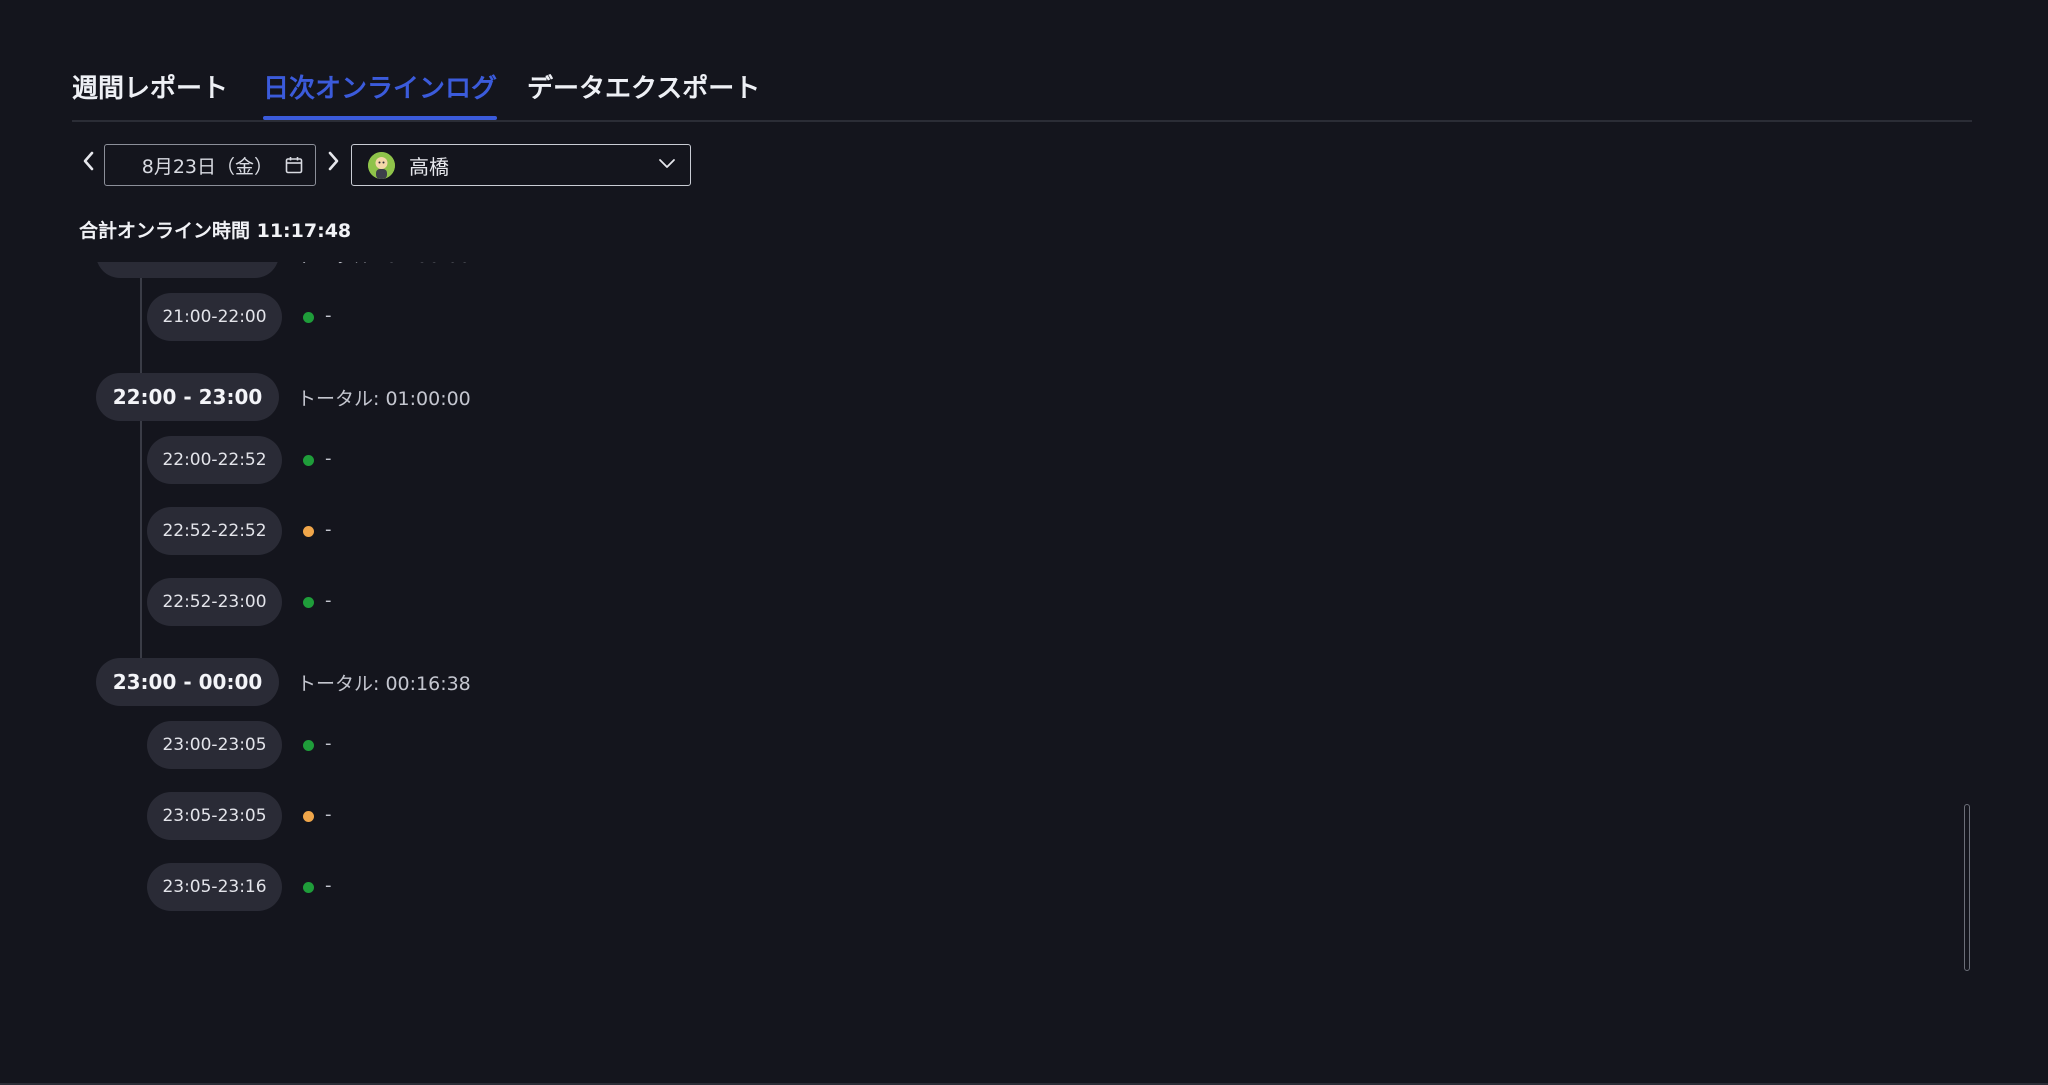 Image resolution: width=2048 pixels, height=1085 pixels. Describe the element at coordinates (187, 397) in the screenshot. I see `hour-range-pill: 22:00 - 23:00` at that location.